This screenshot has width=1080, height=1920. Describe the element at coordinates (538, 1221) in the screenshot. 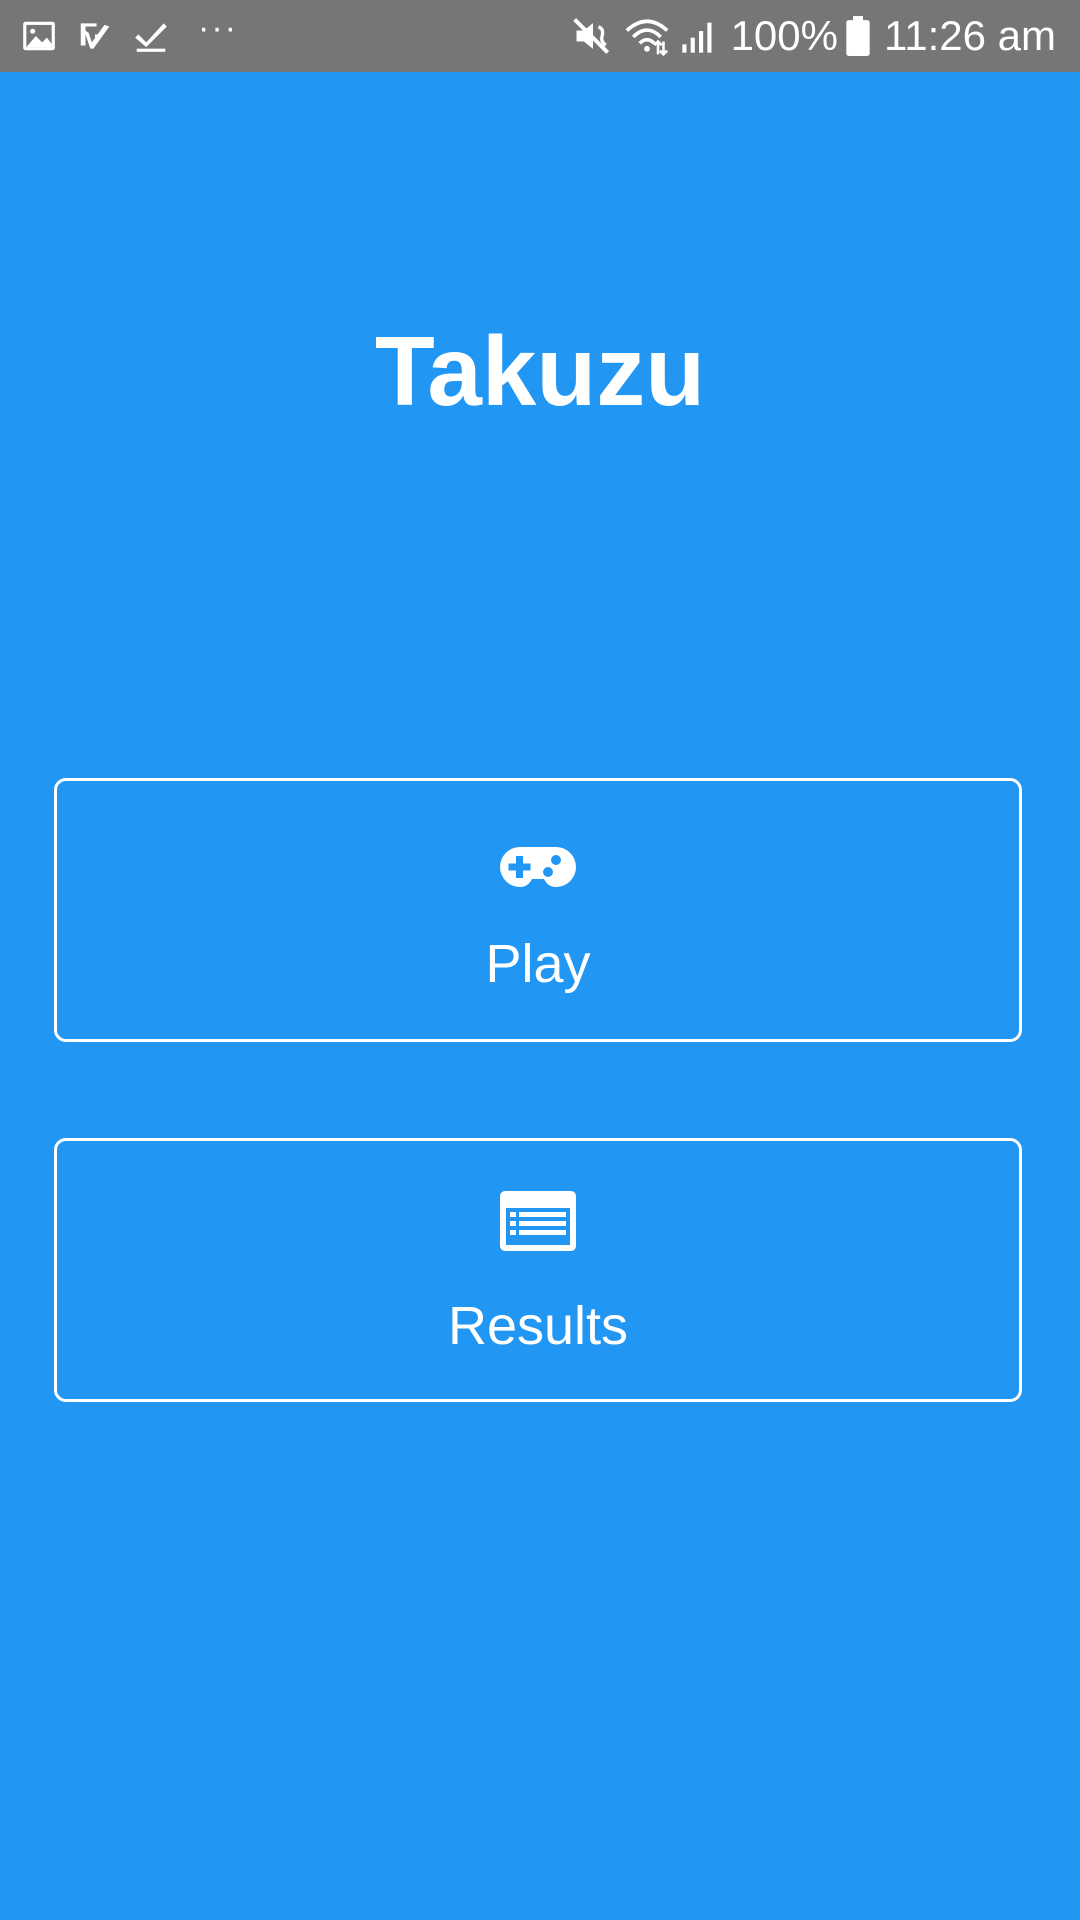

I see `list-icon` at that location.